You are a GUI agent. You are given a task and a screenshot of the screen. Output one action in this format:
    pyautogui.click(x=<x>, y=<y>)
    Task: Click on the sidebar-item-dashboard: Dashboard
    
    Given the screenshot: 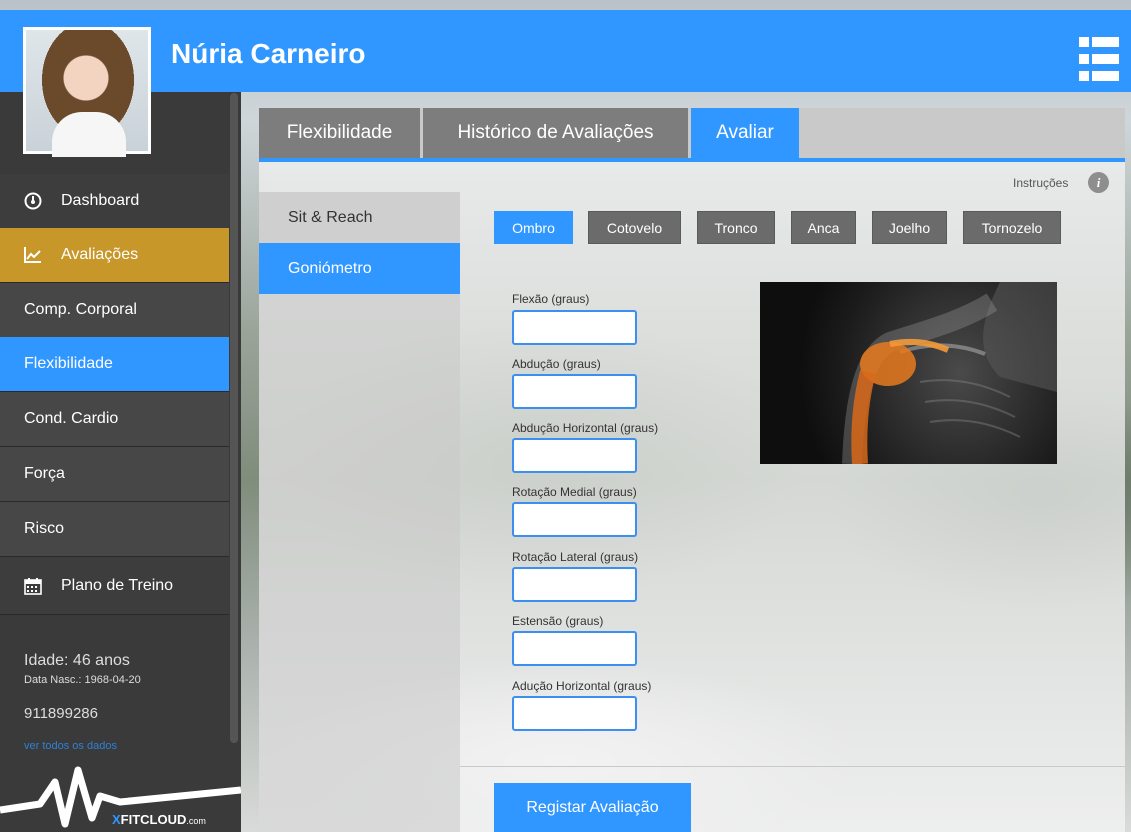 What is the action you would take?
    pyautogui.click(x=114, y=201)
    